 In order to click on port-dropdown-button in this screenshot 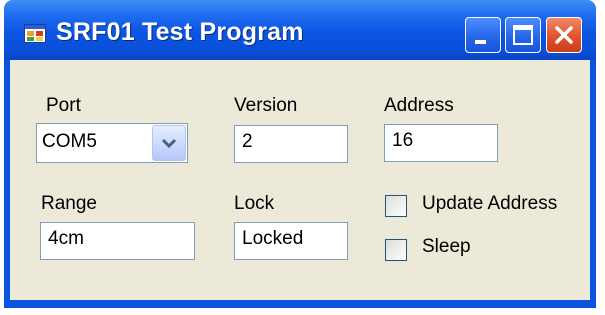, I will do `click(169, 143)`.